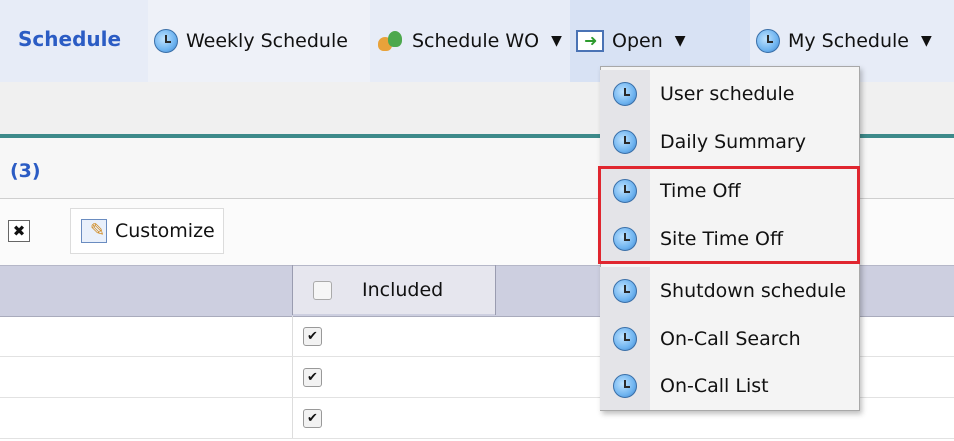  I want to click on menu-item-user-schedule: User schedule, so click(730, 94).